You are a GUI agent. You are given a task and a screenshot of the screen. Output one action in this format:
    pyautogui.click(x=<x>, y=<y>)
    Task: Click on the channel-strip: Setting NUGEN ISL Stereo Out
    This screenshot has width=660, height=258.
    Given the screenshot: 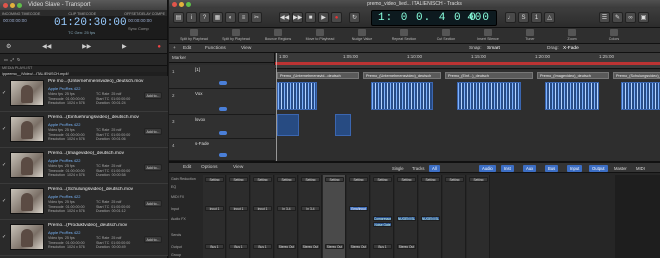 What is the action you would take?
    pyautogui.click(x=406, y=216)
    